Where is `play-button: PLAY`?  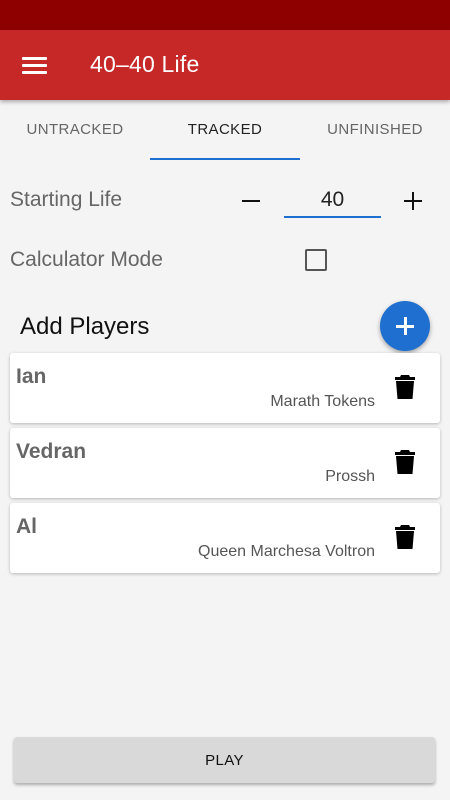
play-button: PLAY is located at coordinates (224, 760).